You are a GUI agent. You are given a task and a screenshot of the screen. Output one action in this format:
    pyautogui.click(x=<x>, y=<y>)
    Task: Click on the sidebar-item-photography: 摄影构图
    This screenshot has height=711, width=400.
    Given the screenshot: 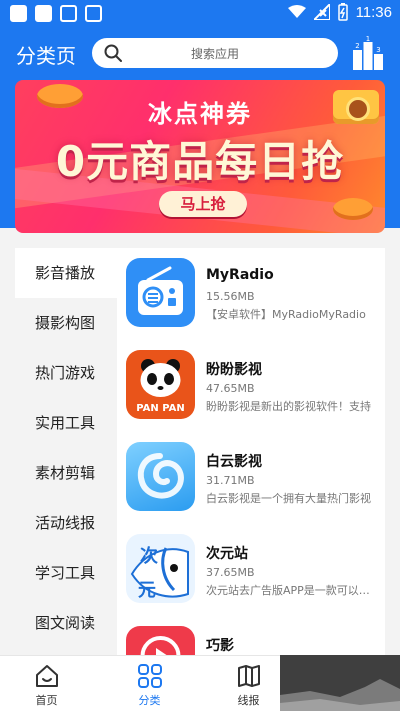 What is the action you would take?
    pyautogui.click(x=66, y=323)
    